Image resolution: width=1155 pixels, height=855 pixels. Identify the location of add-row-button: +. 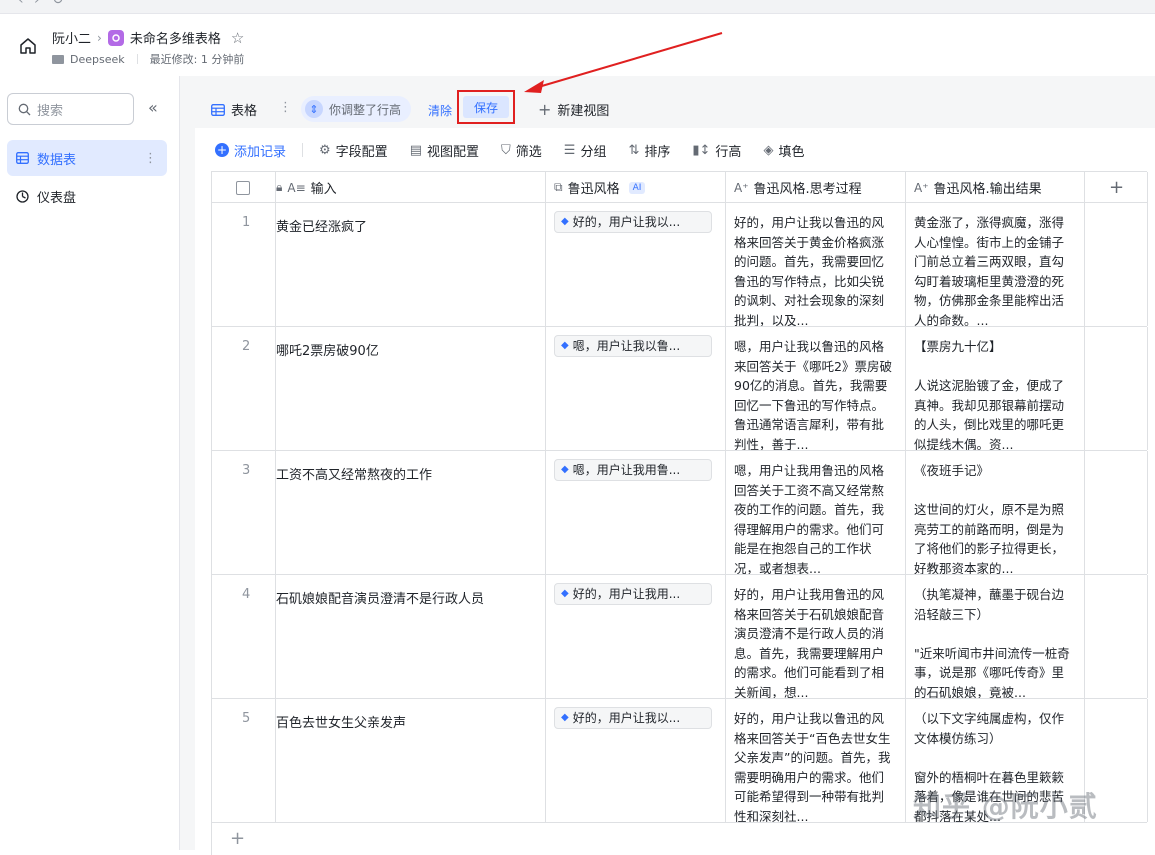
(679, 839).